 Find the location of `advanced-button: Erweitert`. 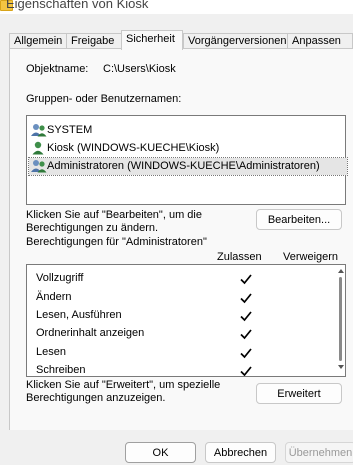

advanced-button: Erweitert is located at coordinates (299, 393).